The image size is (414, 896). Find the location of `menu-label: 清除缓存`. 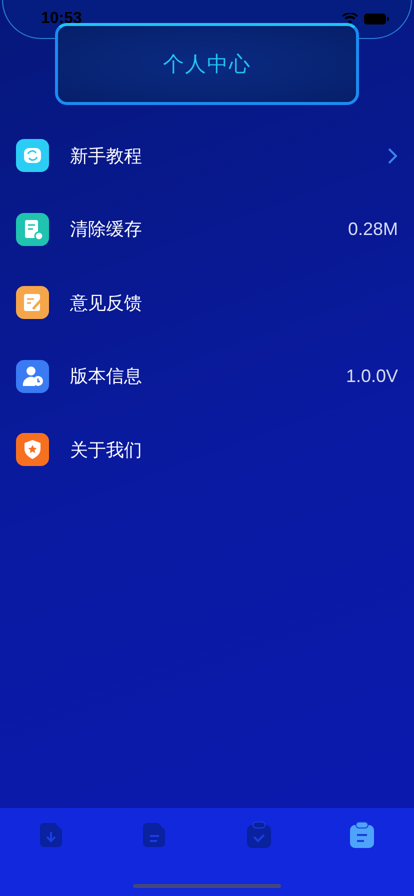

menu-label: 清除缓存 is located at coordinates (106, 230).